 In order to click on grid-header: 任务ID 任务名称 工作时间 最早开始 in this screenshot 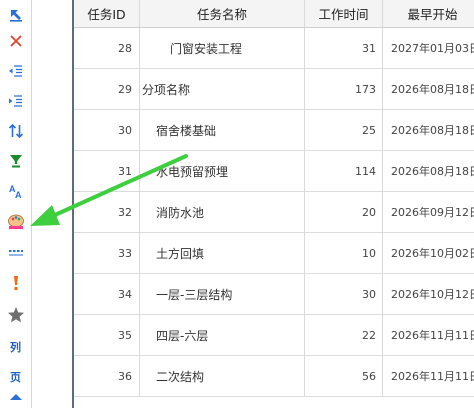, I will do `click(274, 14)`.